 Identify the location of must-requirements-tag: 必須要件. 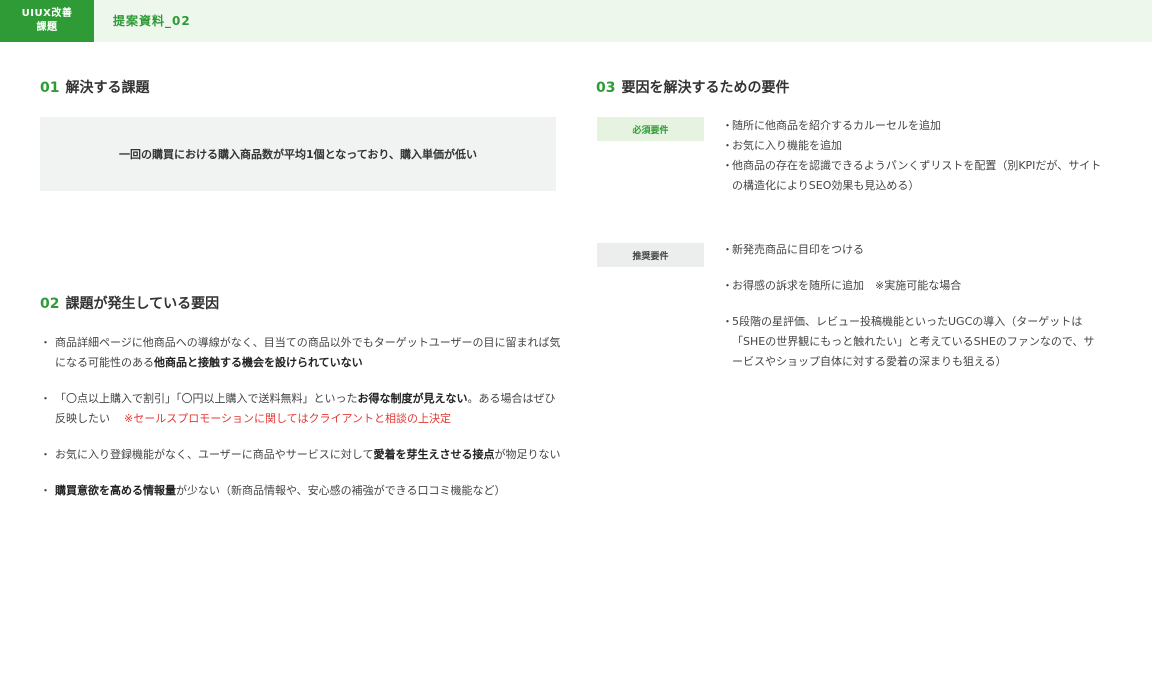
(650, 129).